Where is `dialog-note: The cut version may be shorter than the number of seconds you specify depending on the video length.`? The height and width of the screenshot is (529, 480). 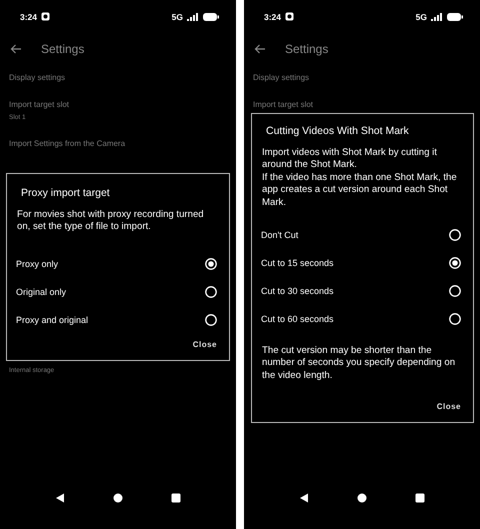
dialog-note: The cut version may be shorter than the number of seconds you specify depending on the video length. is located at coordinates (358, 363).